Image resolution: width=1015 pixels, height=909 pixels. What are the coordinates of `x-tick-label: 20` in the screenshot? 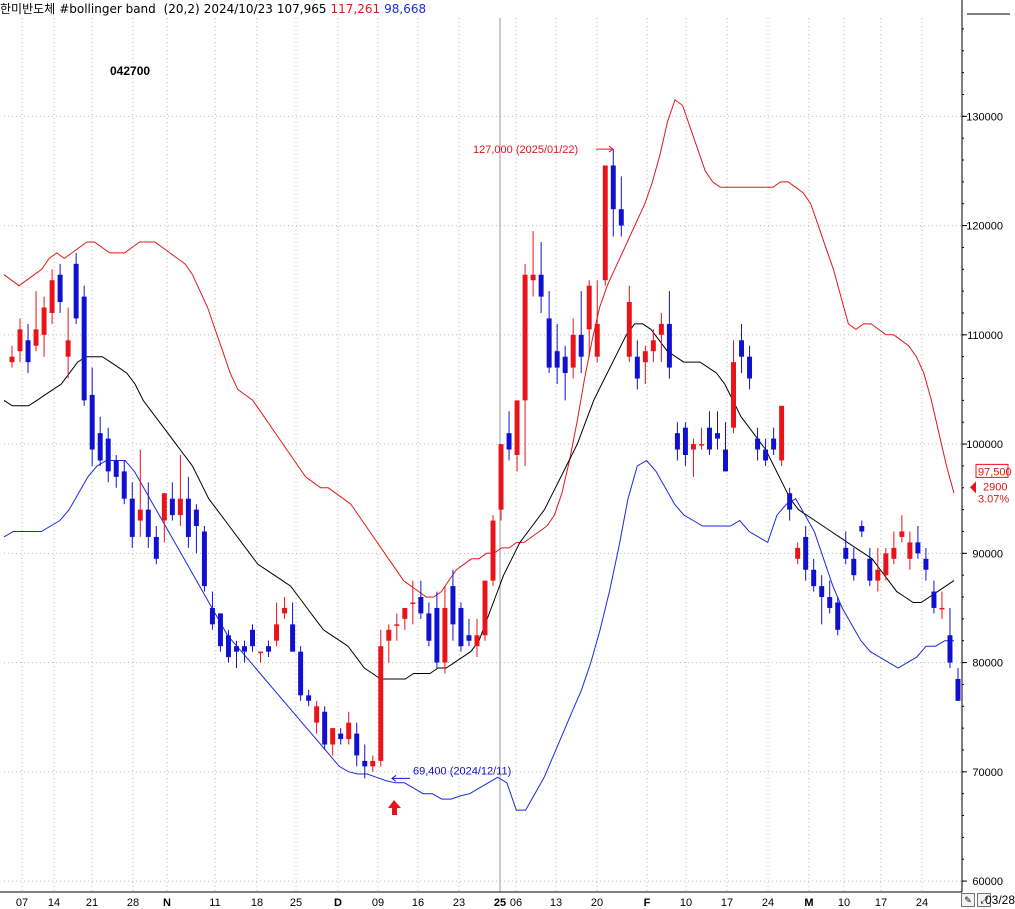 It's located at (597, 903).